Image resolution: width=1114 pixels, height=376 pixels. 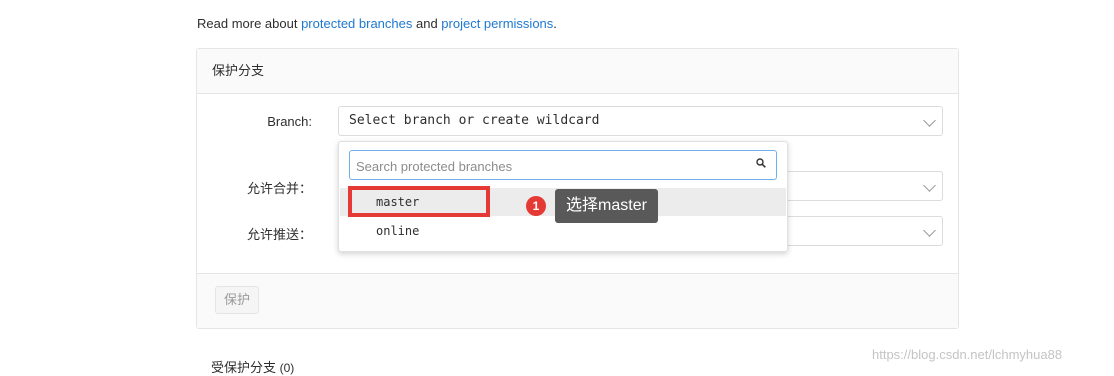 I want to click on step-badge: 1, so click(x=536, y=206).